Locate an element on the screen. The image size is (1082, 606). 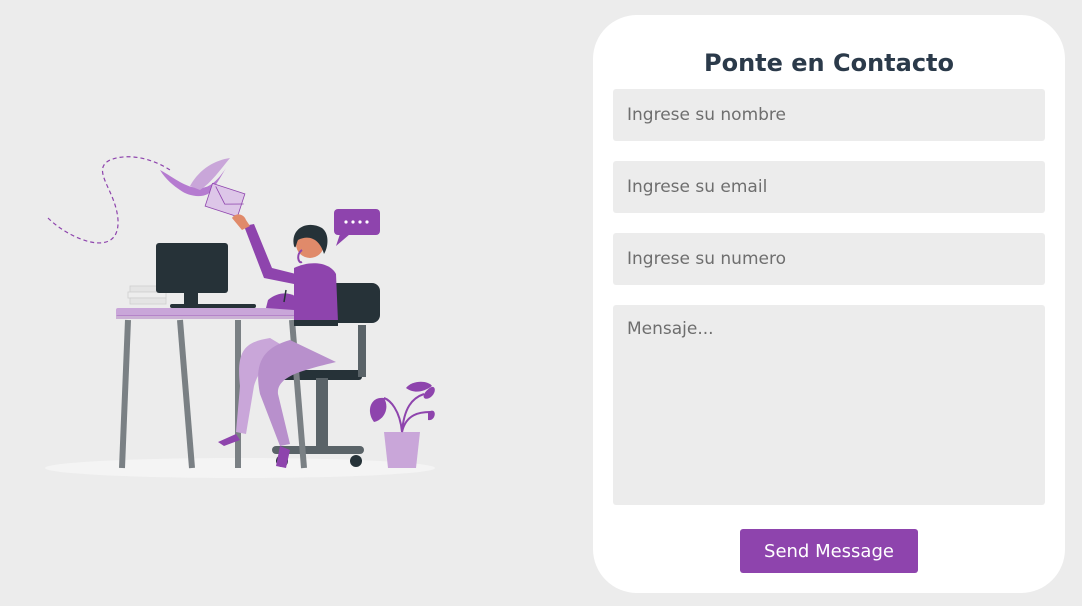
name-input is located at coordinates (829, 115).